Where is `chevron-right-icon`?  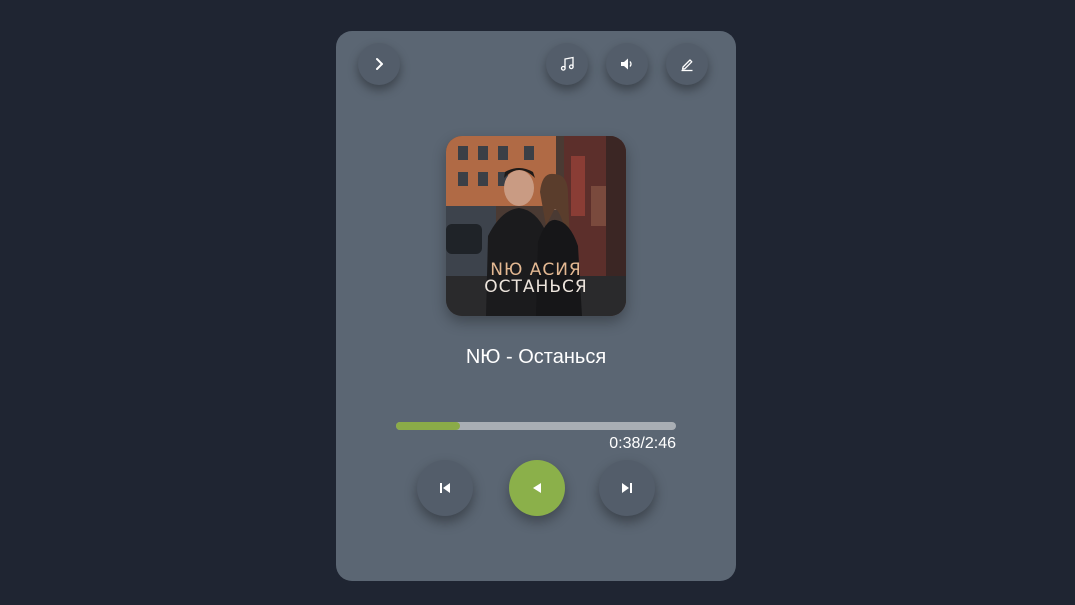 chevron-right-icon is located at coordinates (379, 64).